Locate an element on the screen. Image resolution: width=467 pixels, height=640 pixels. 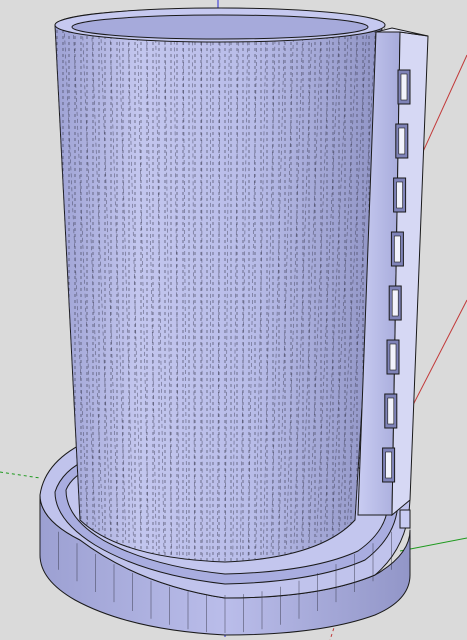
side-bar-foot is located at coordinates (405, 519).